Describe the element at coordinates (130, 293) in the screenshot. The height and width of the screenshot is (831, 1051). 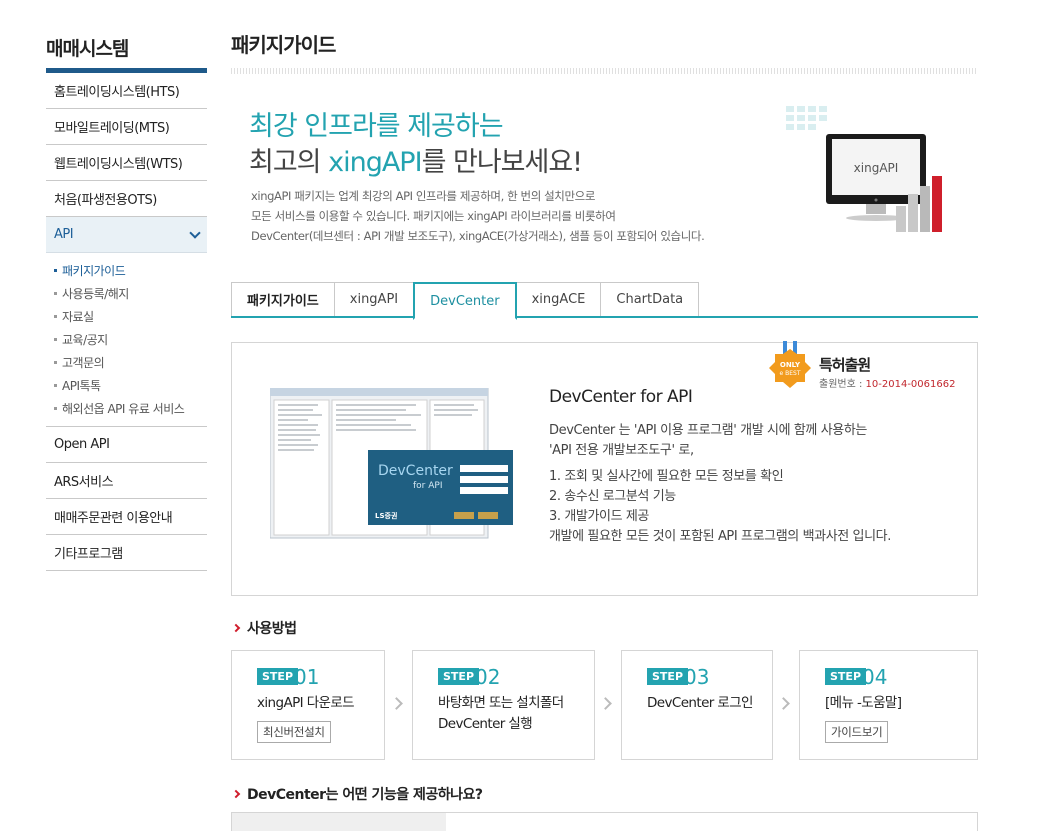
I see `sidebar-sub-registration: 사용등록/해지` at that location.